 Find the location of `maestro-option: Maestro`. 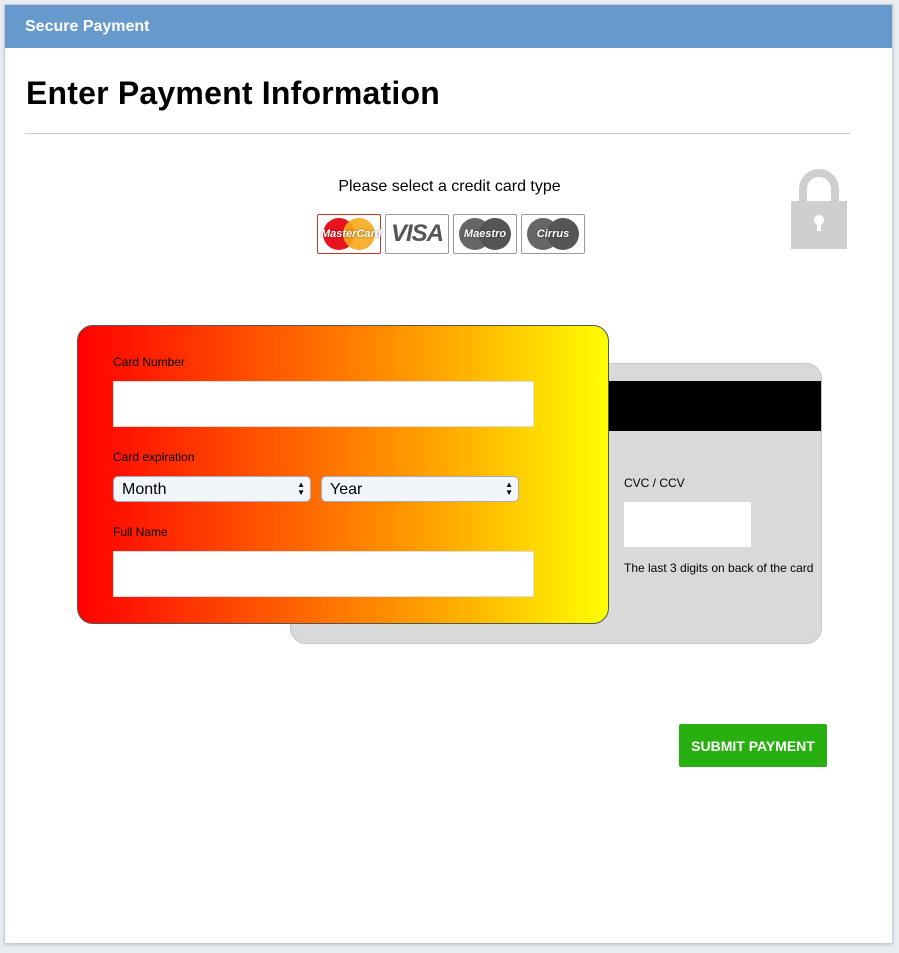

maestro-option: Maestro is located at coordinates (485, 234).